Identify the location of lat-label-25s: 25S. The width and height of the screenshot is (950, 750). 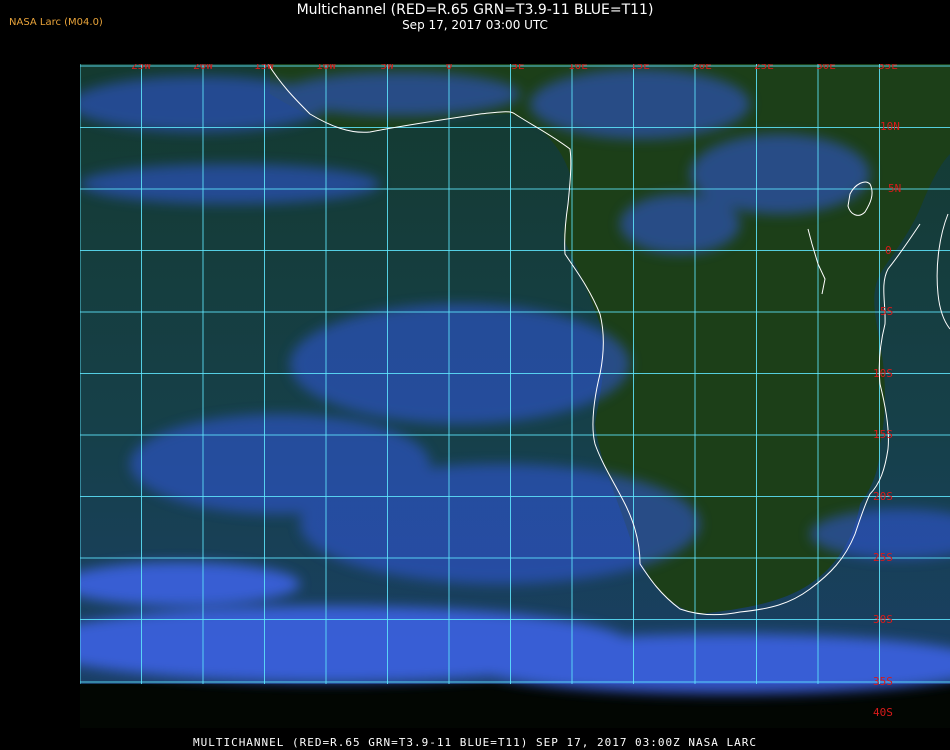
(883, 557).